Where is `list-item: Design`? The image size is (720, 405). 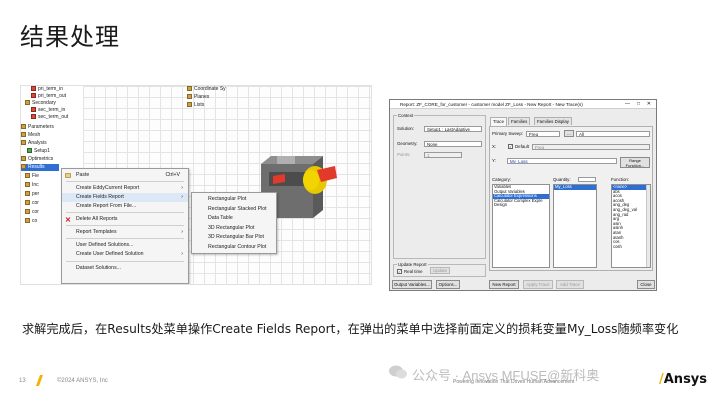
list-item: Design is located at coordinates (521, 205).